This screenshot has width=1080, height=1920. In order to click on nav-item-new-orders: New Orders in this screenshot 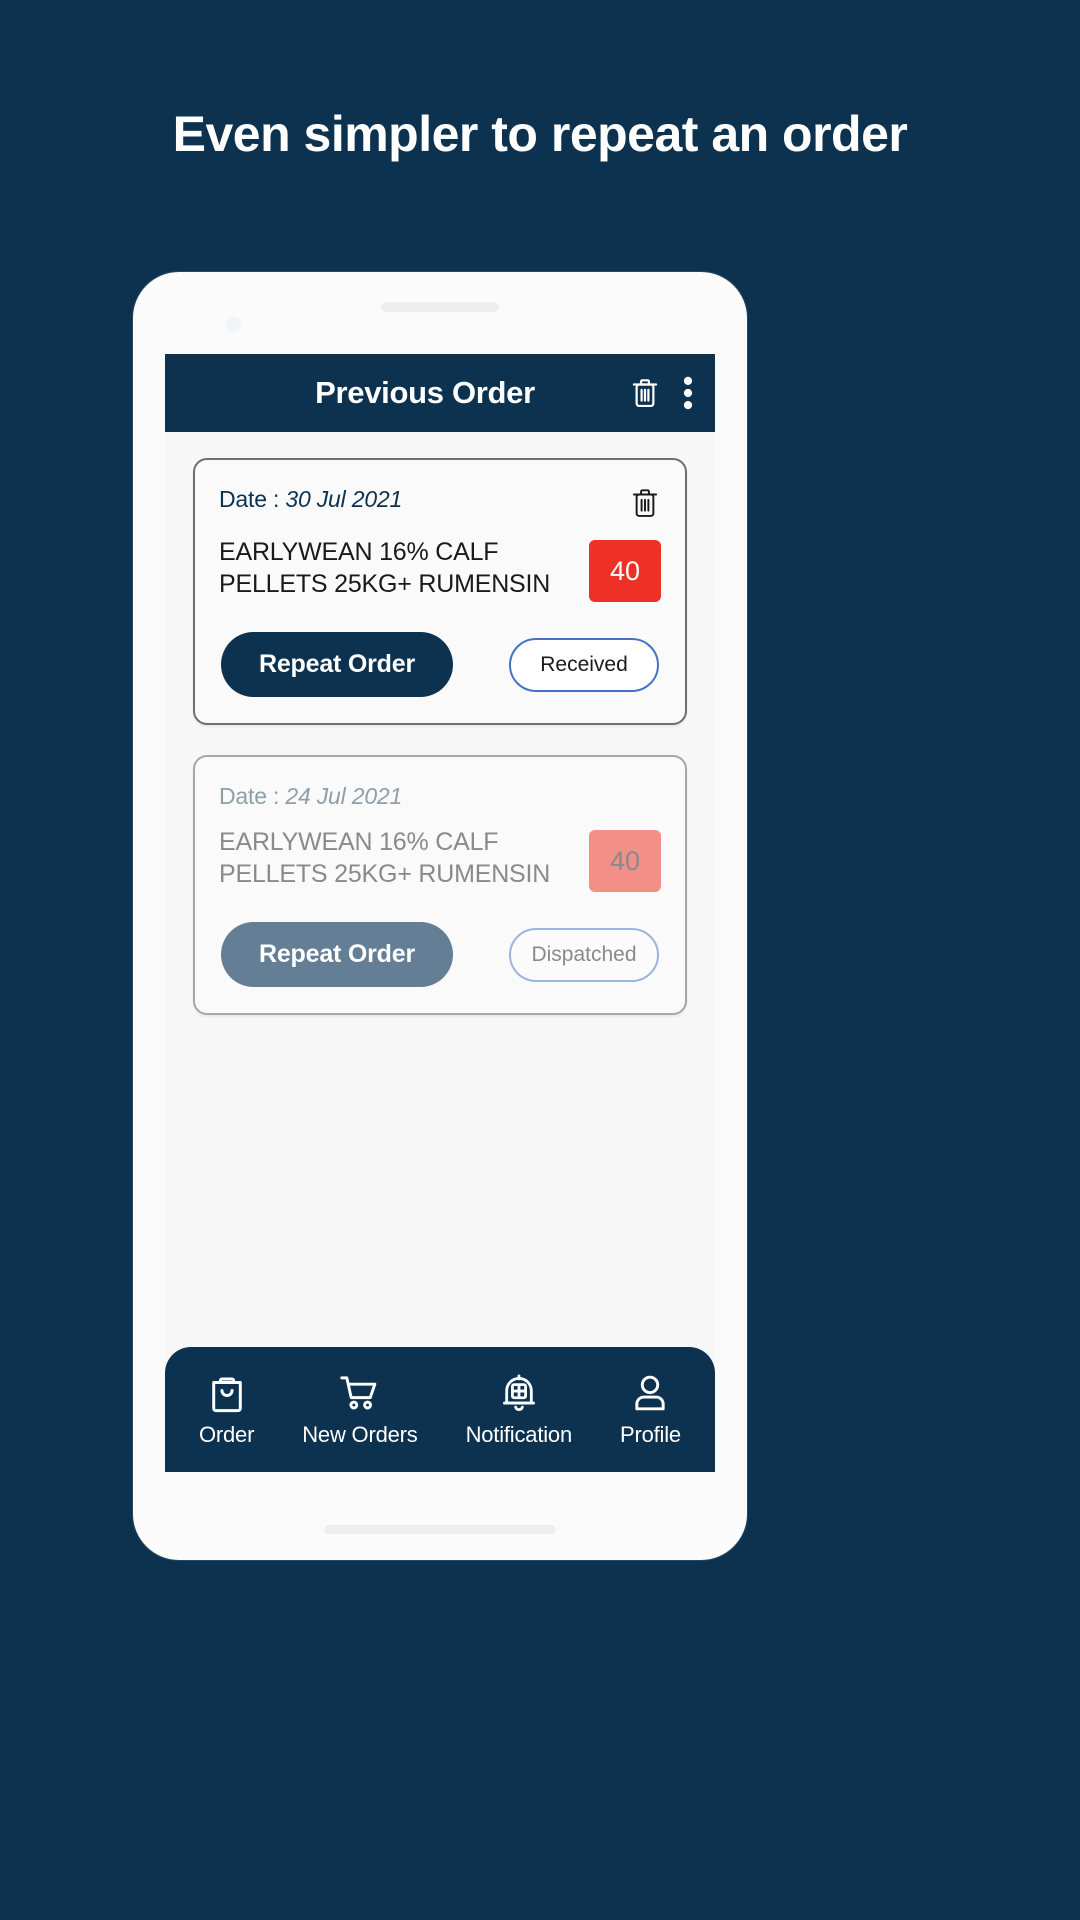, I will do `click(360, 1410)`.